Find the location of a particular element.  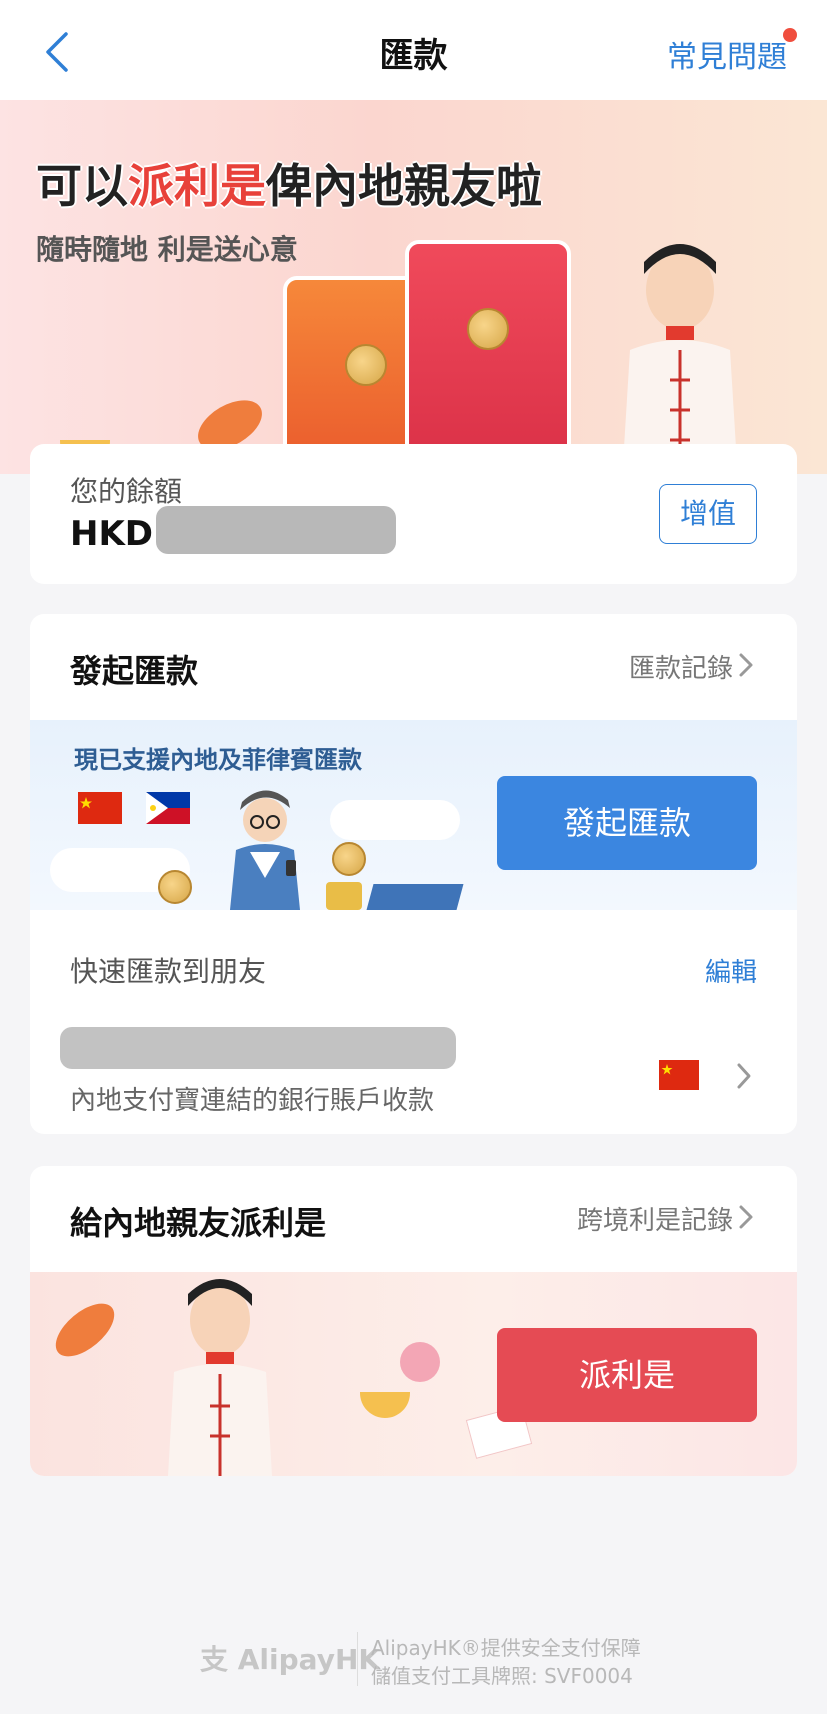

footer-security-text: AlipayHK®提供安全支付保障 is located at coordinates (506, 1648).